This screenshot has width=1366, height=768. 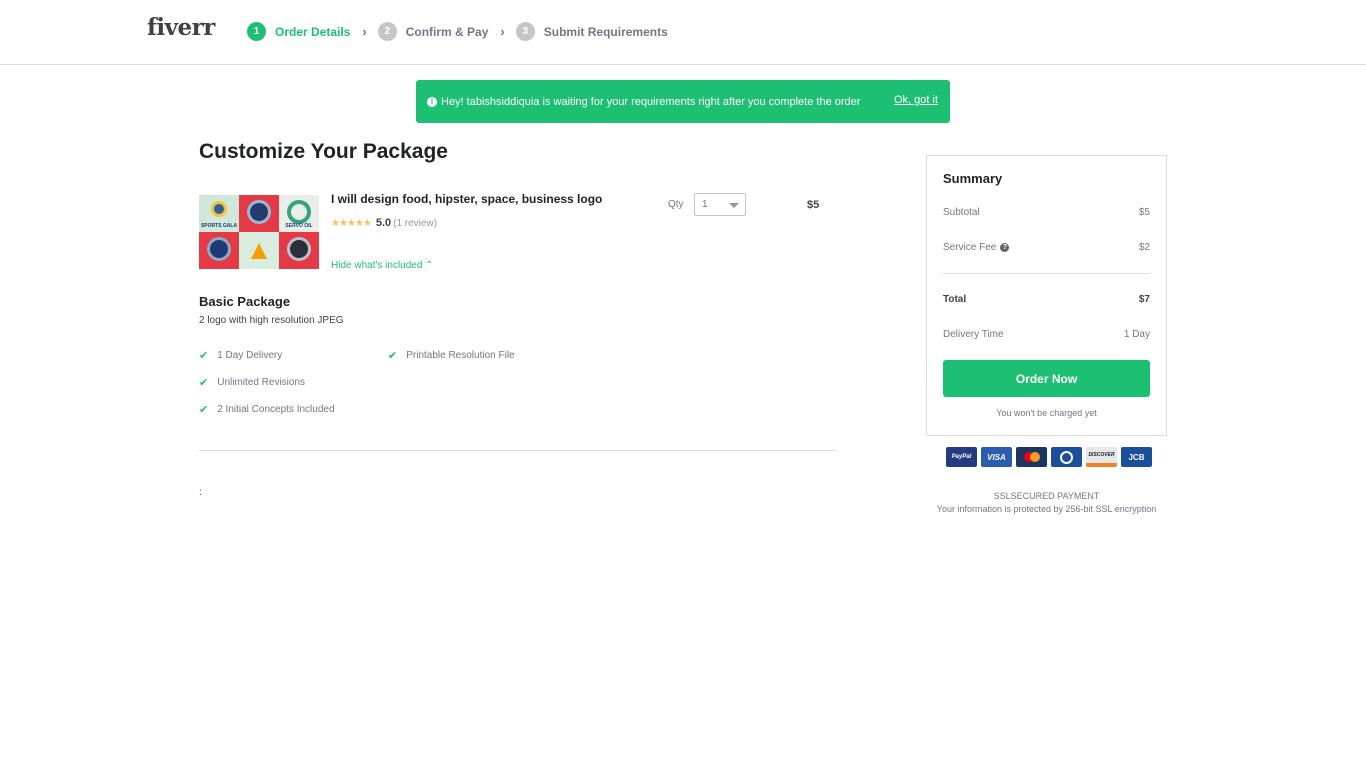 I want to click on feature-item: ✔ 1 Day Delivery, so click(x=240, y=355).